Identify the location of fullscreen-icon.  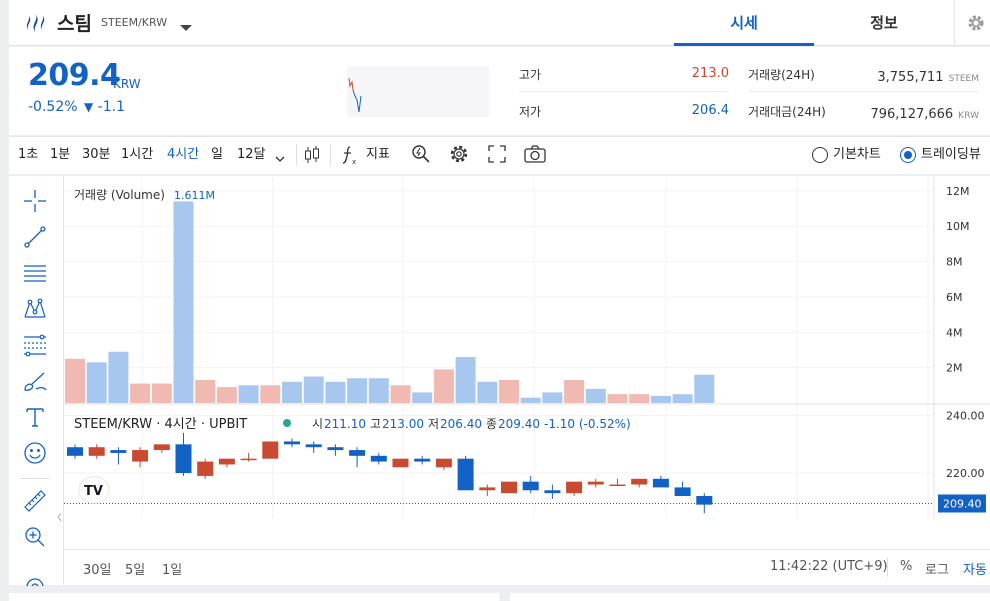
(497, 154).